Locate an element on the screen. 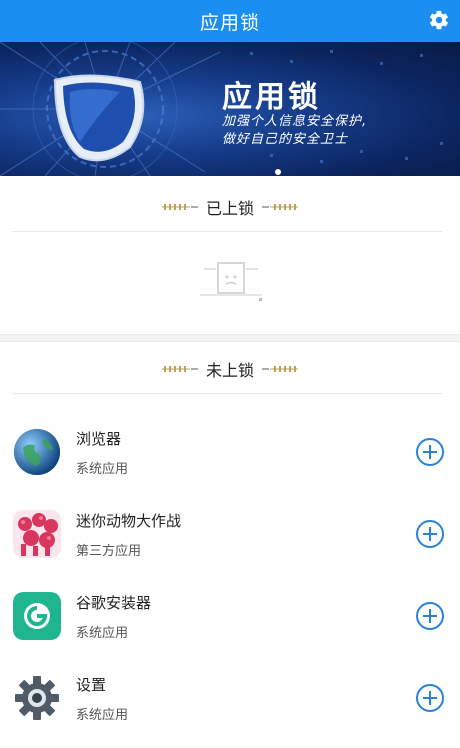  app-name: 谷歌安装器 is located at coordinates (114, 603).